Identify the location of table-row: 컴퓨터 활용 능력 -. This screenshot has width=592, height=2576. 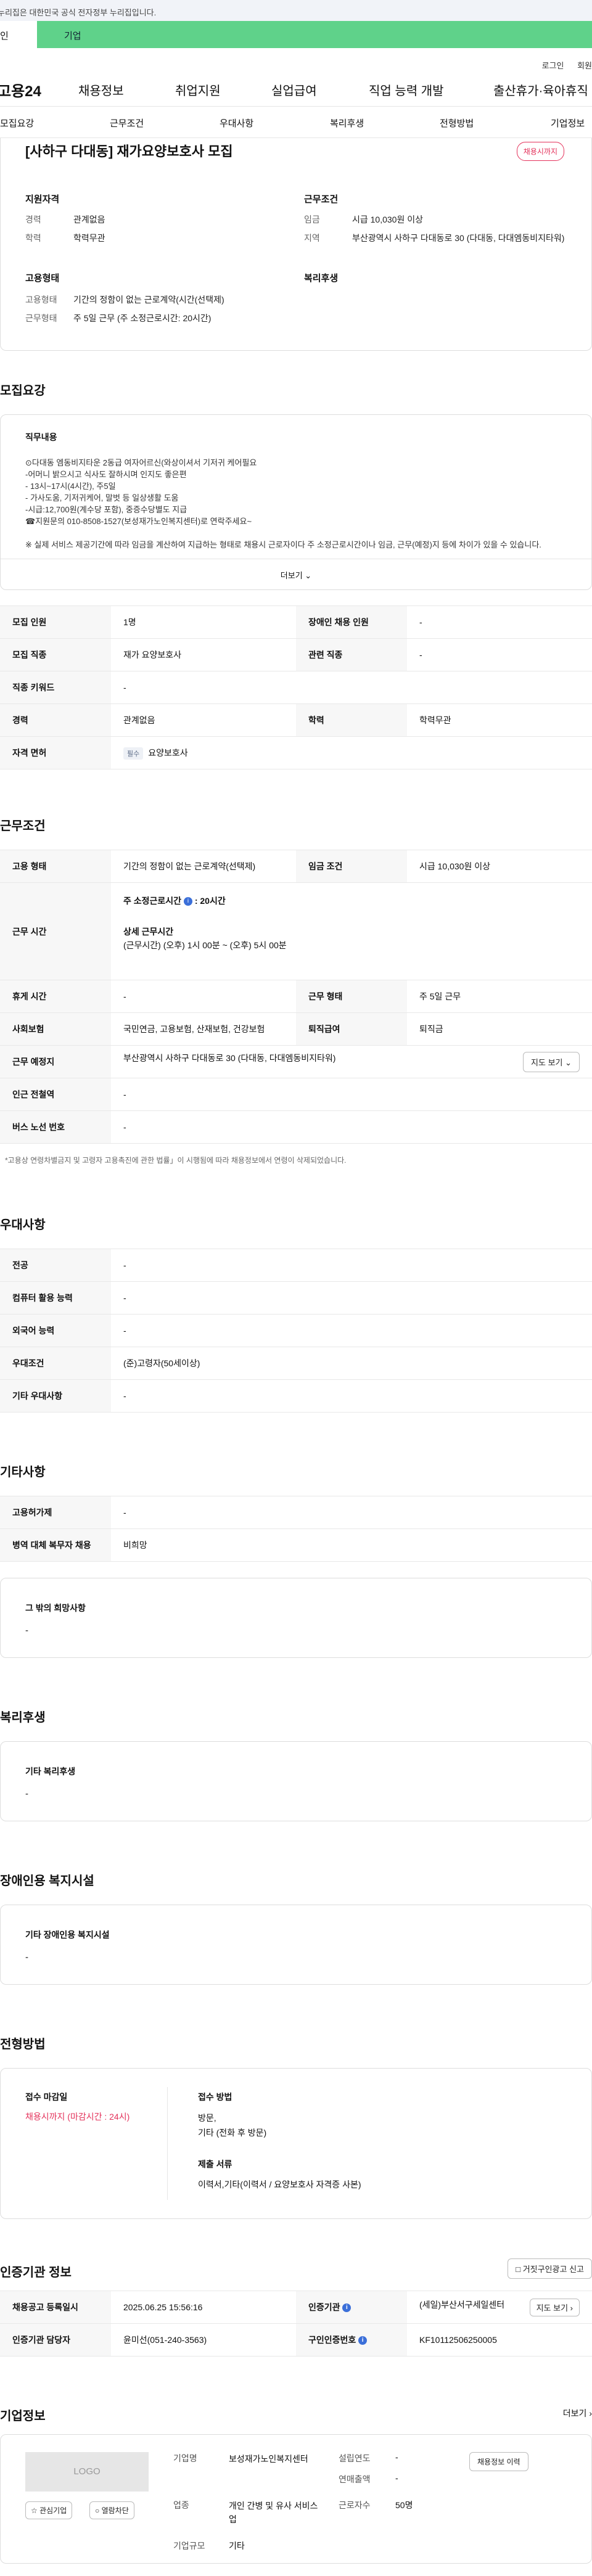
(296, 1298).